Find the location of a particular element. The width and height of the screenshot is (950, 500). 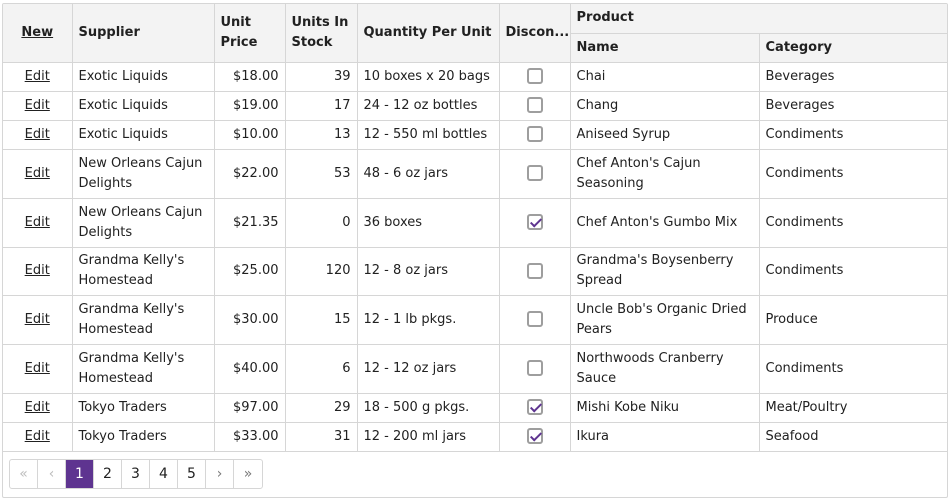

last-page-button: » is located at coordinates (248, 474).